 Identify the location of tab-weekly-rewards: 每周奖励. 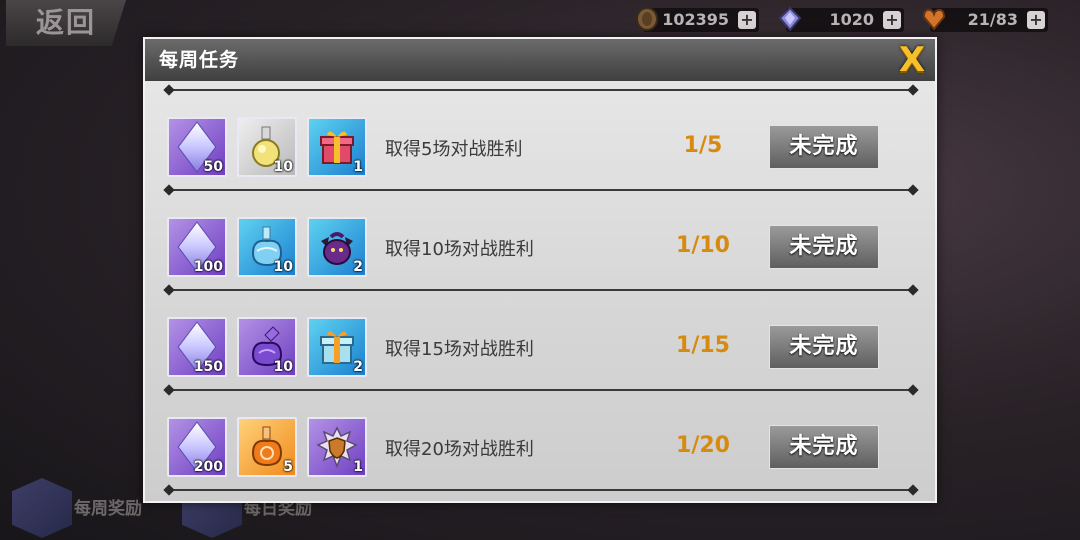
(87, 509).